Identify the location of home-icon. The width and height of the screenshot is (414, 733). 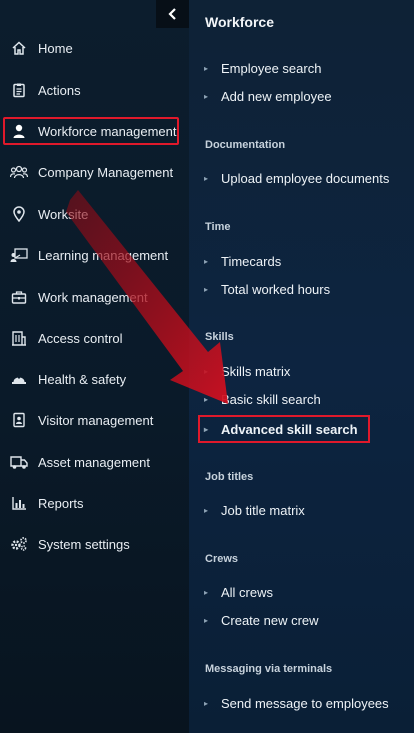
(19, 48).